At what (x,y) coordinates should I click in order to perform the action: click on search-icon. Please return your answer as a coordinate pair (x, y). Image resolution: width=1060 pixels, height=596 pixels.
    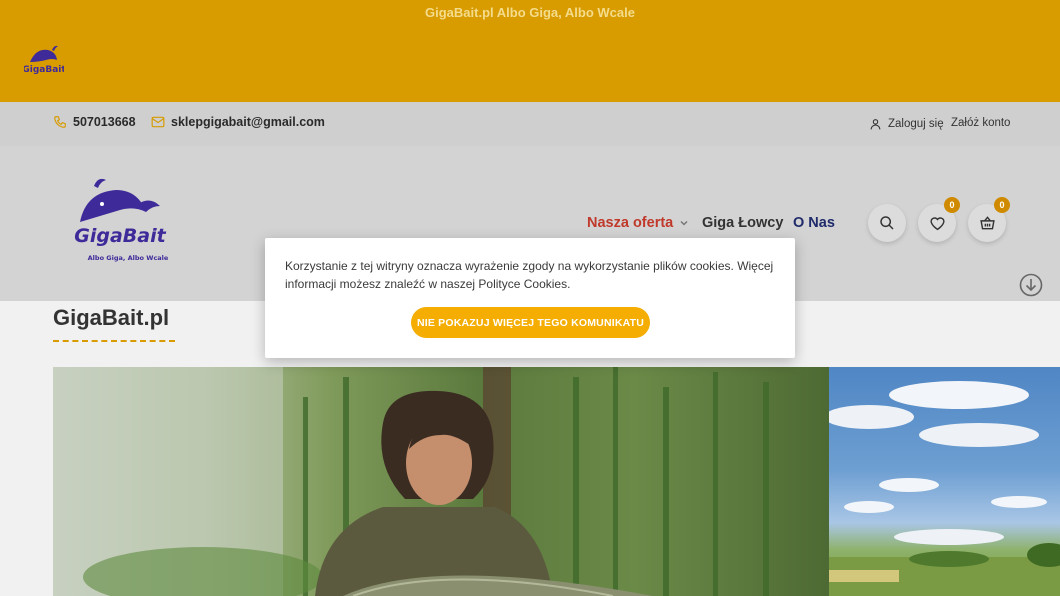
    Looking at the image, I should click on (887, 223).